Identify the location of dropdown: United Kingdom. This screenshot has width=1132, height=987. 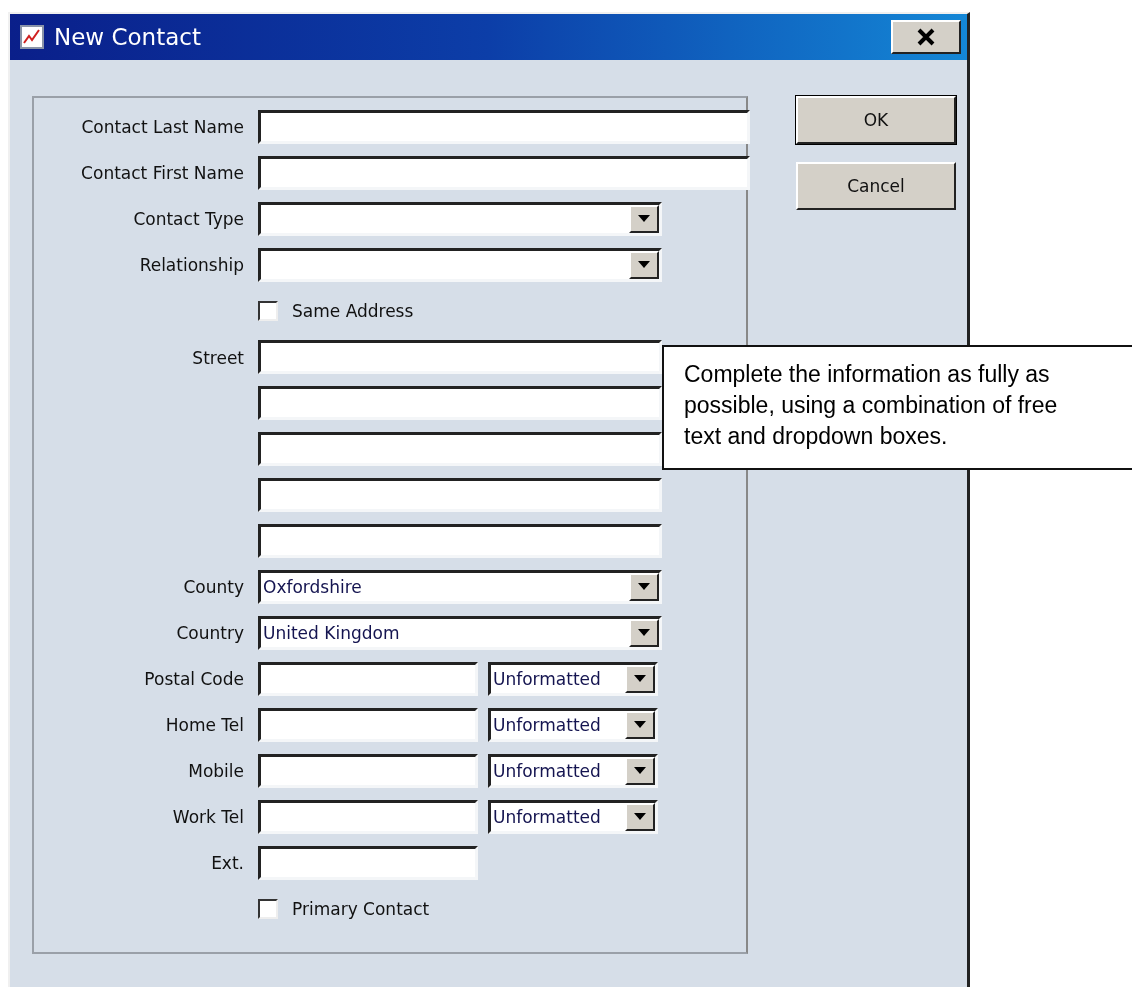
(460, 633).